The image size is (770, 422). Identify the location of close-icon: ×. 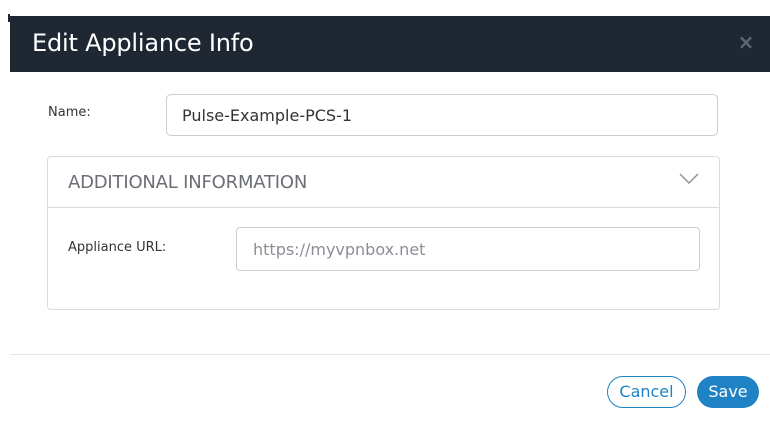
(746, 42).